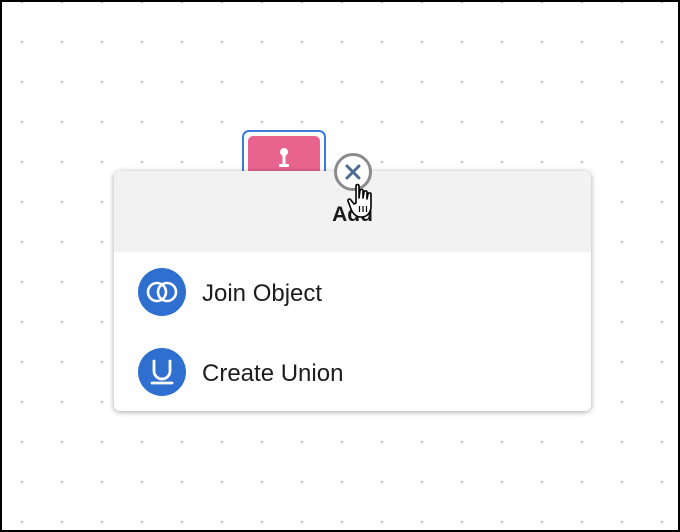  Describe the element at coordinates (162, 372) in the screenshot. I see `union-icon` at that location.